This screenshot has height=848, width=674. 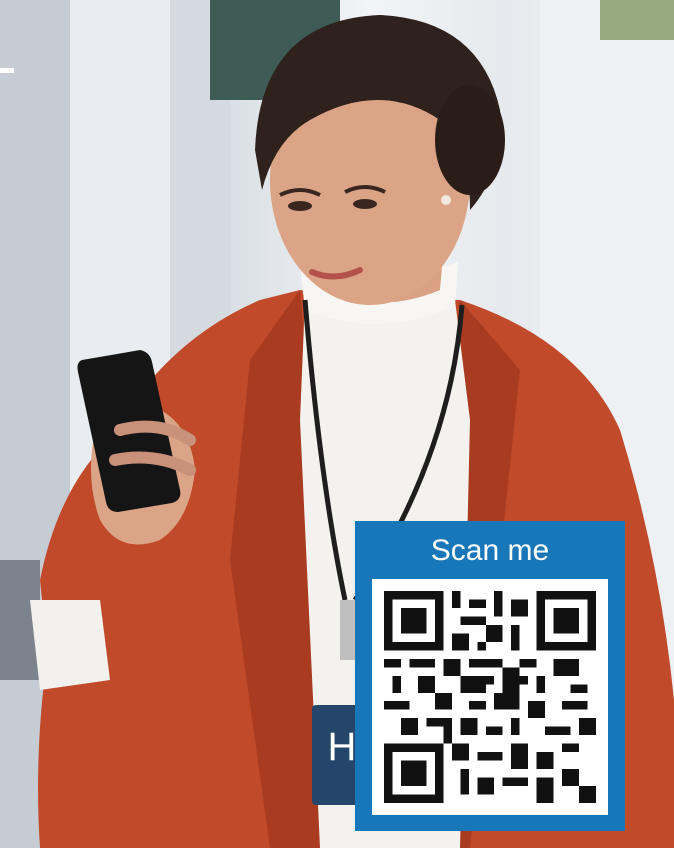 I want to click on qr-card: Scan me, so click(x=490, y=676).